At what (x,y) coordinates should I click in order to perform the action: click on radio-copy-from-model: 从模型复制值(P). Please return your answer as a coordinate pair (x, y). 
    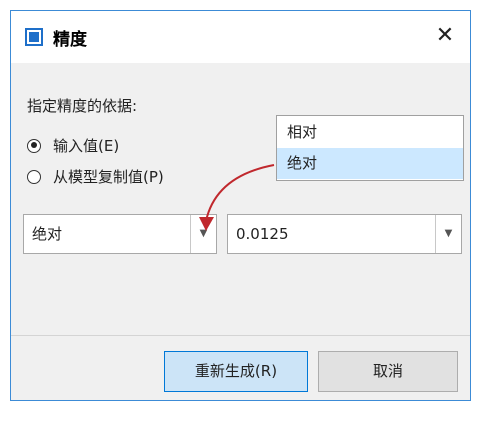
    Looking at the image, I should click on (95, 176).